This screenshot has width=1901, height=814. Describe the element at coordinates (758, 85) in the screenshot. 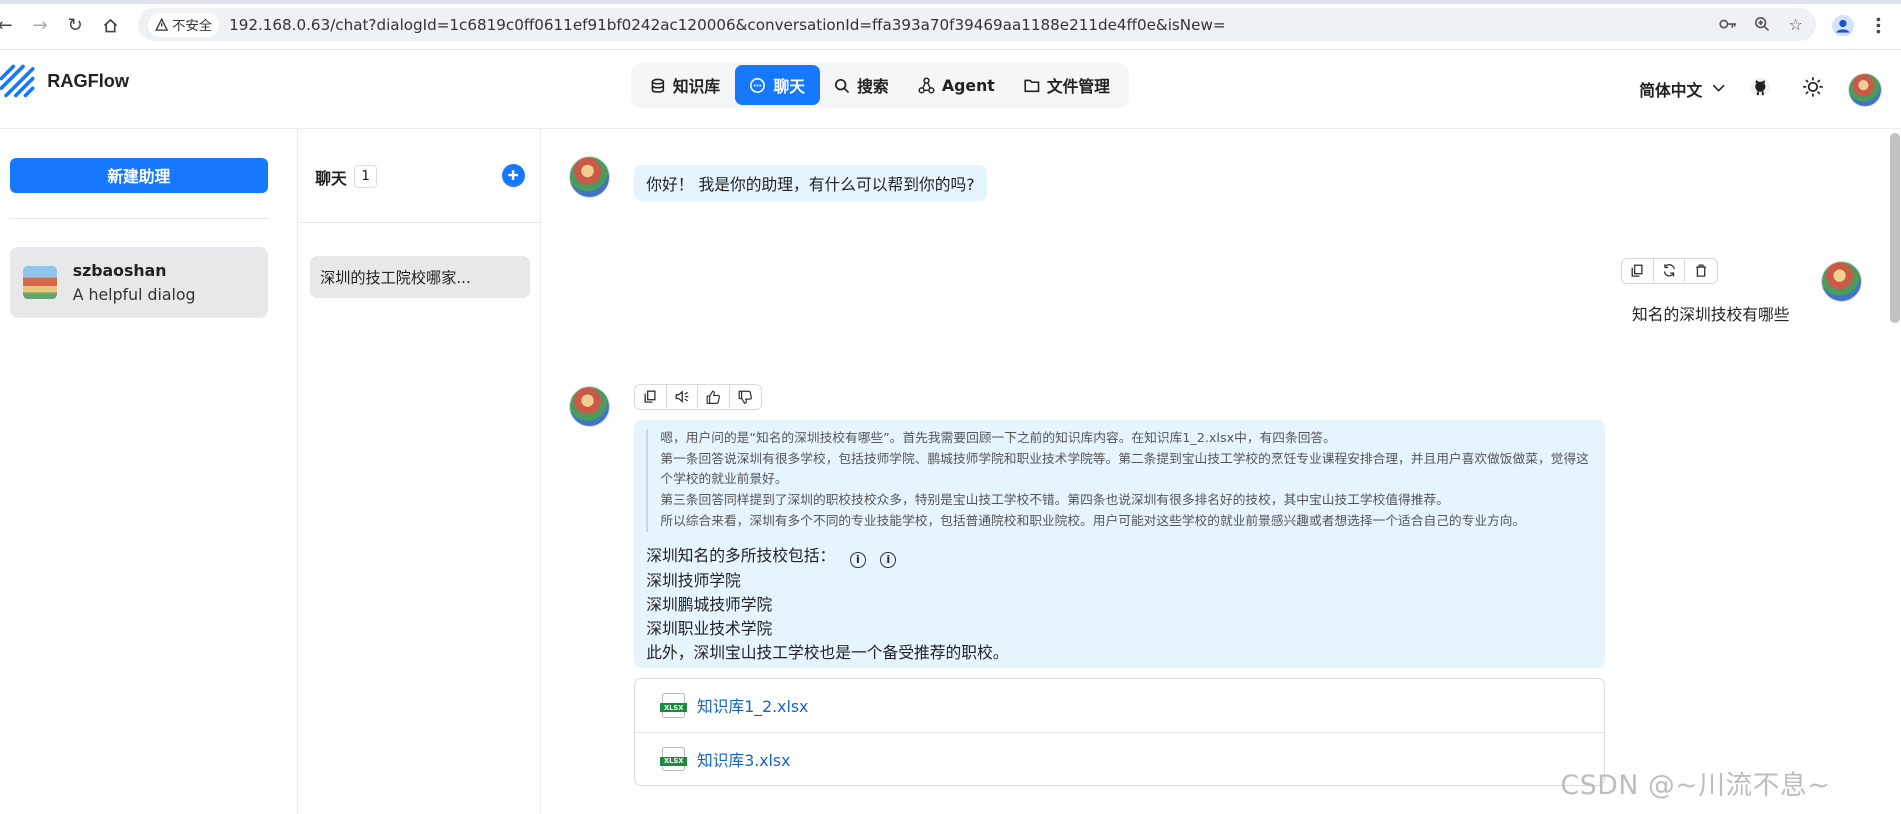

I see `chat-icon` at that location.